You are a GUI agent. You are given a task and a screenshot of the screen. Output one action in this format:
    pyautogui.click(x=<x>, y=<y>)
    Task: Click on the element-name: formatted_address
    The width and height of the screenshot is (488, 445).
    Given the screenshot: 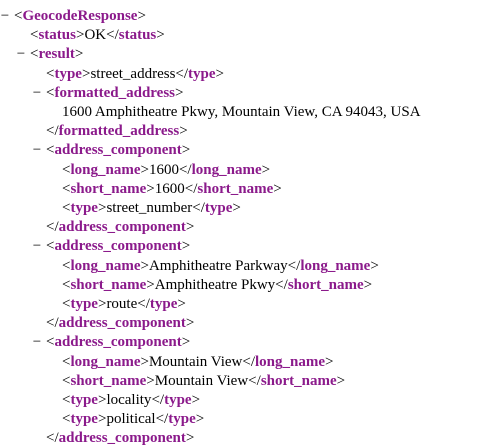 What is the action you would take?
    pyautogui.click(x=119, y=131)
    